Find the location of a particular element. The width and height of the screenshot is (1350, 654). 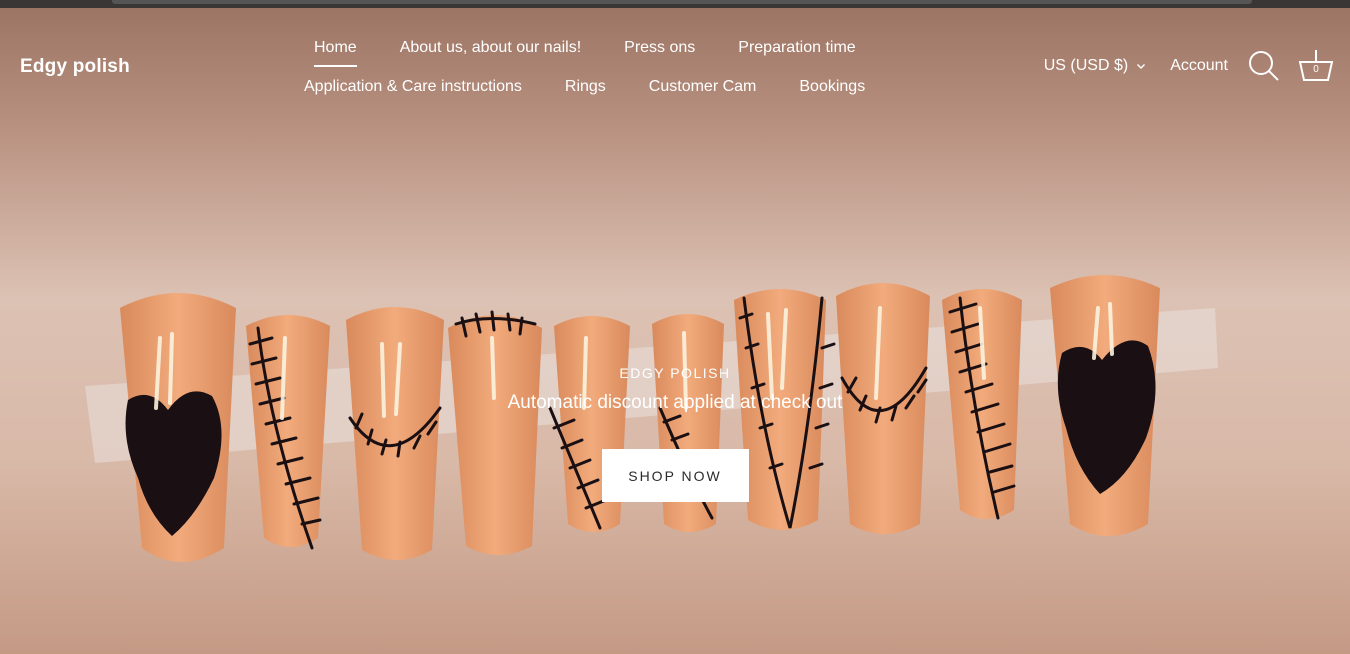

nav-customer-cam: Customer Cam is located at coordinates (703, 87).